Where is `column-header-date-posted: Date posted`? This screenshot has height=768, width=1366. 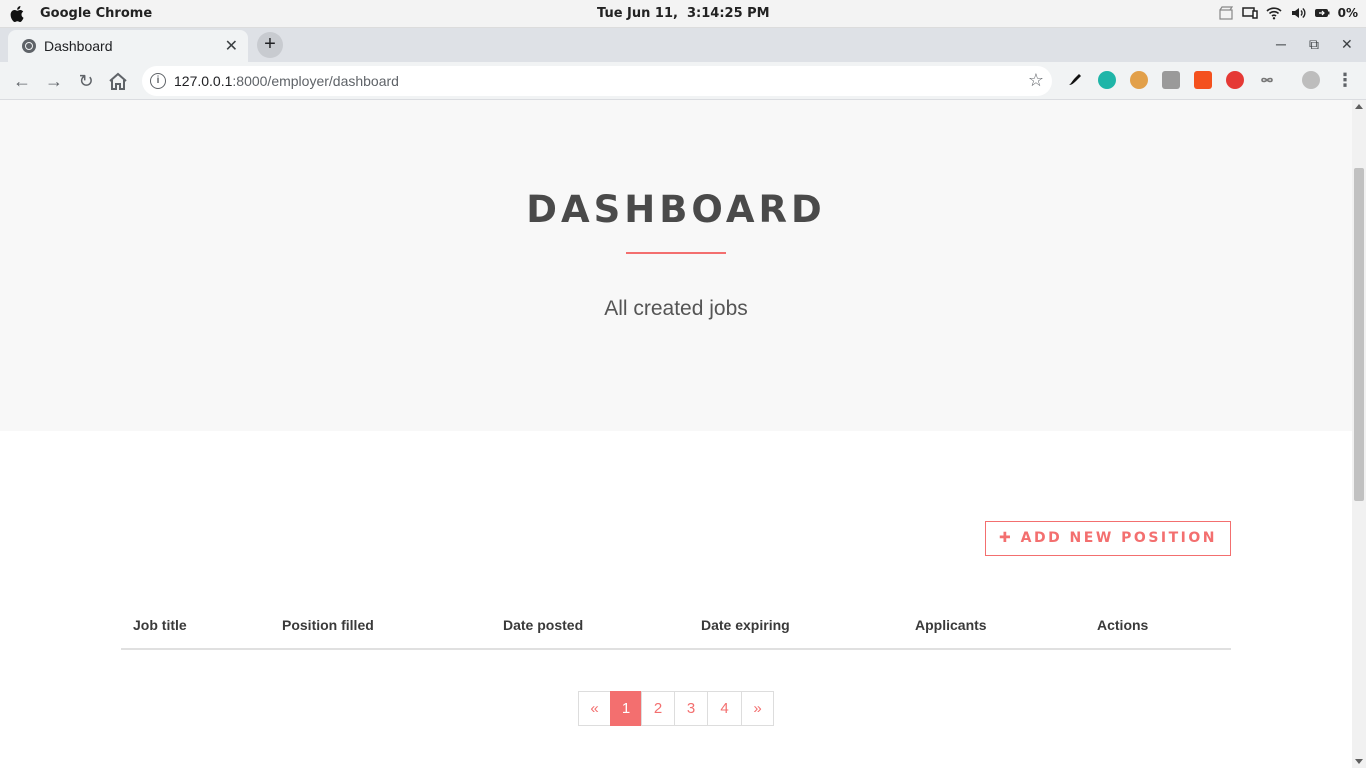 column-header-date-posted: Date posted is located at coordinates (543, 625).